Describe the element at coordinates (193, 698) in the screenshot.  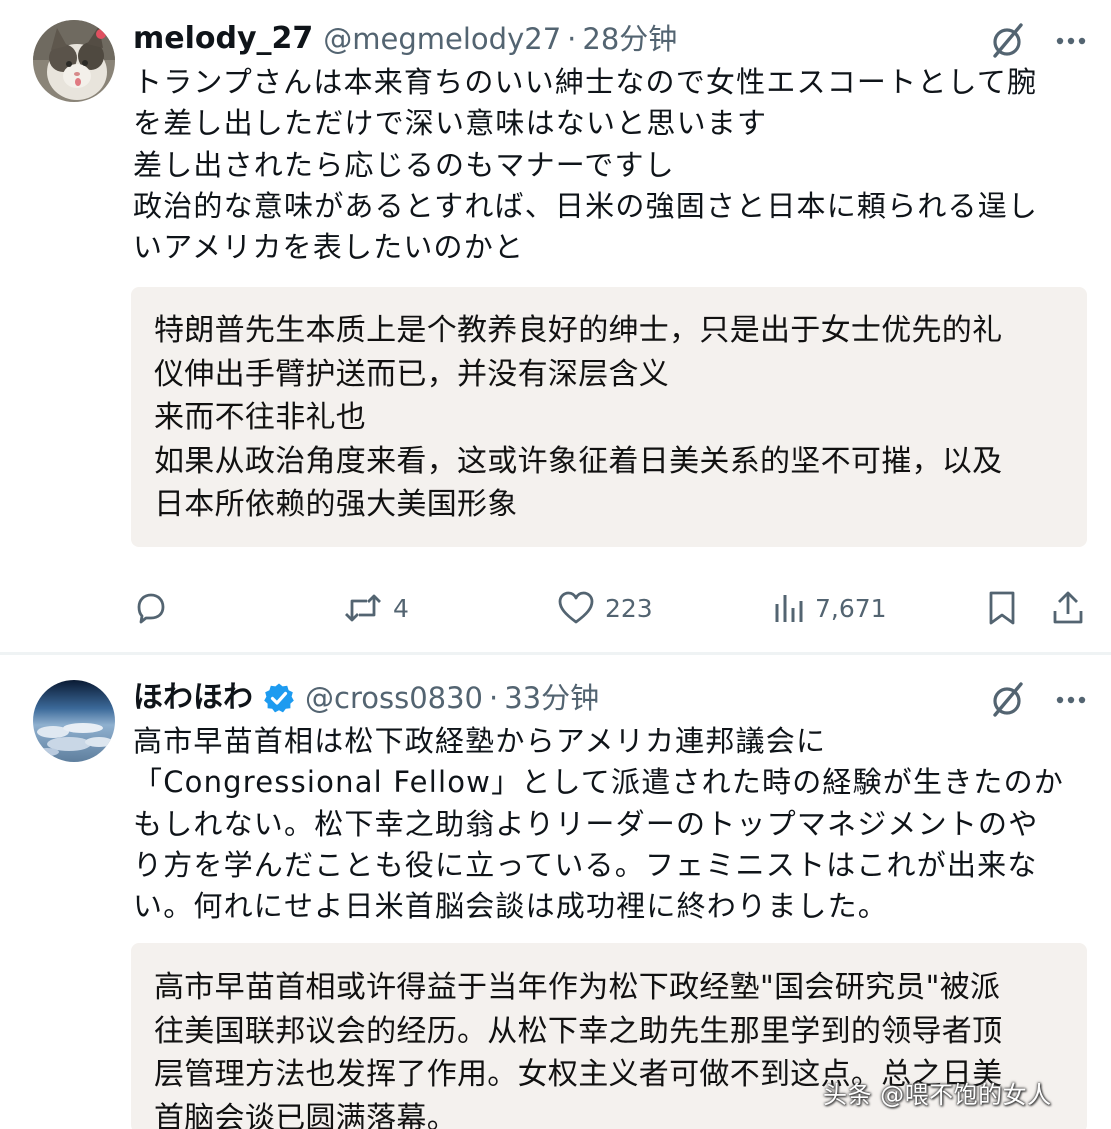
I see `display-name: ほわほわ` at that location.